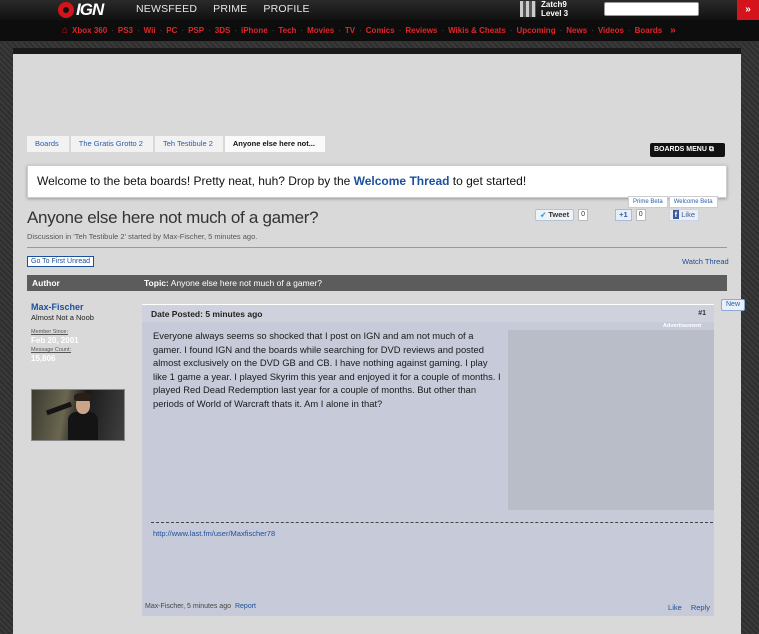  What do you see at coordinates (477, 30) in the screenshot?
I see `subnav-item-wikis: Wikis & Cheats` at bounding box center [477, 30].